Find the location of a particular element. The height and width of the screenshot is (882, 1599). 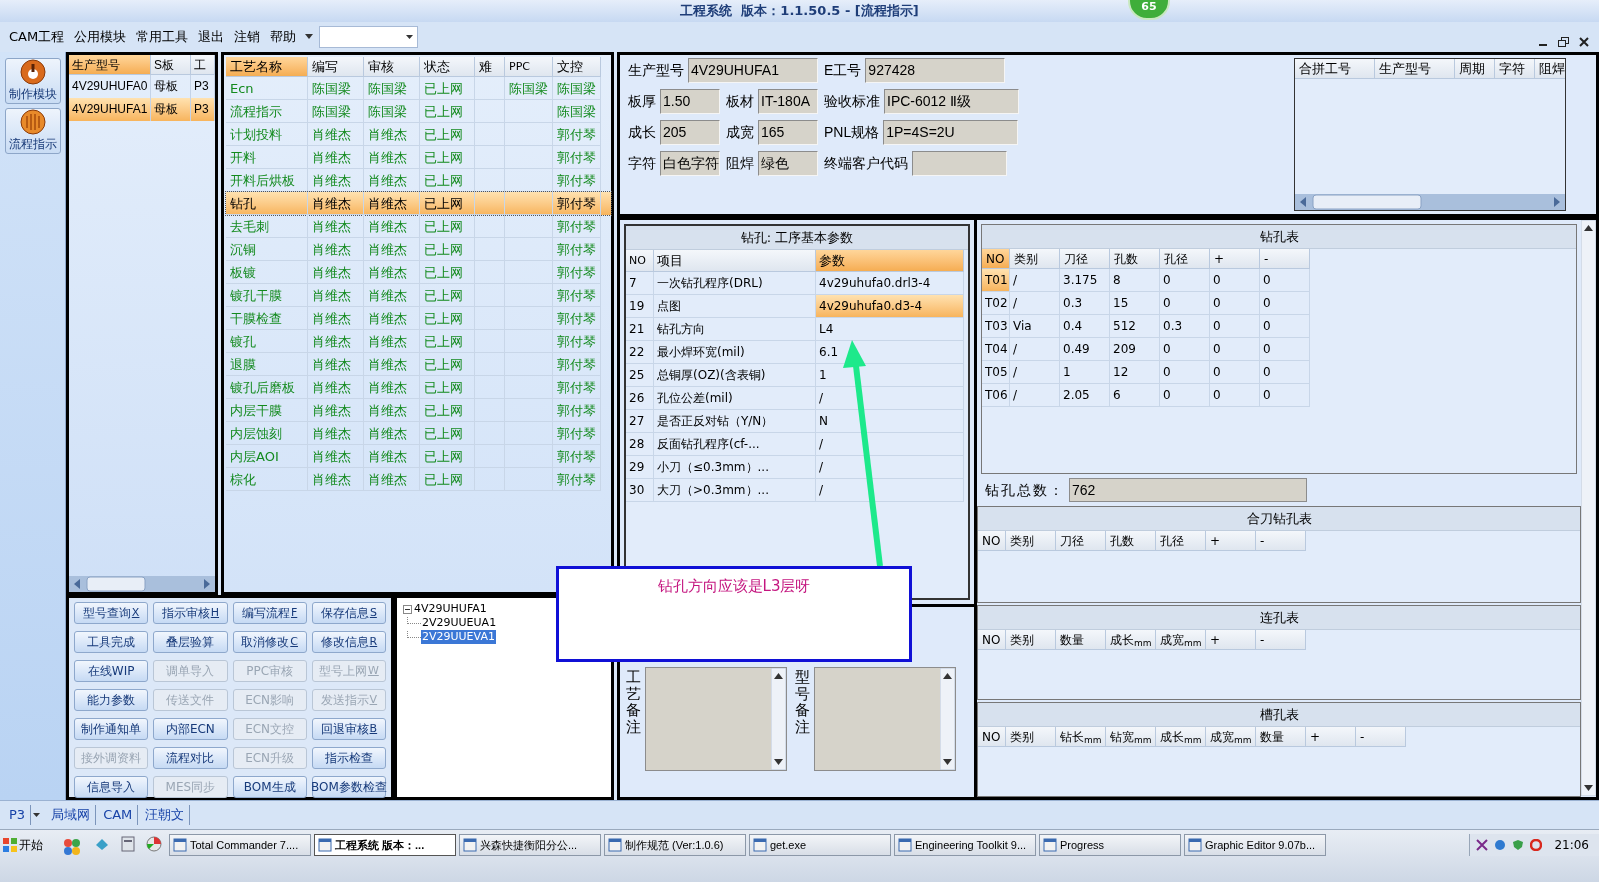

restore-icon is located at coordinates (1563, 42).